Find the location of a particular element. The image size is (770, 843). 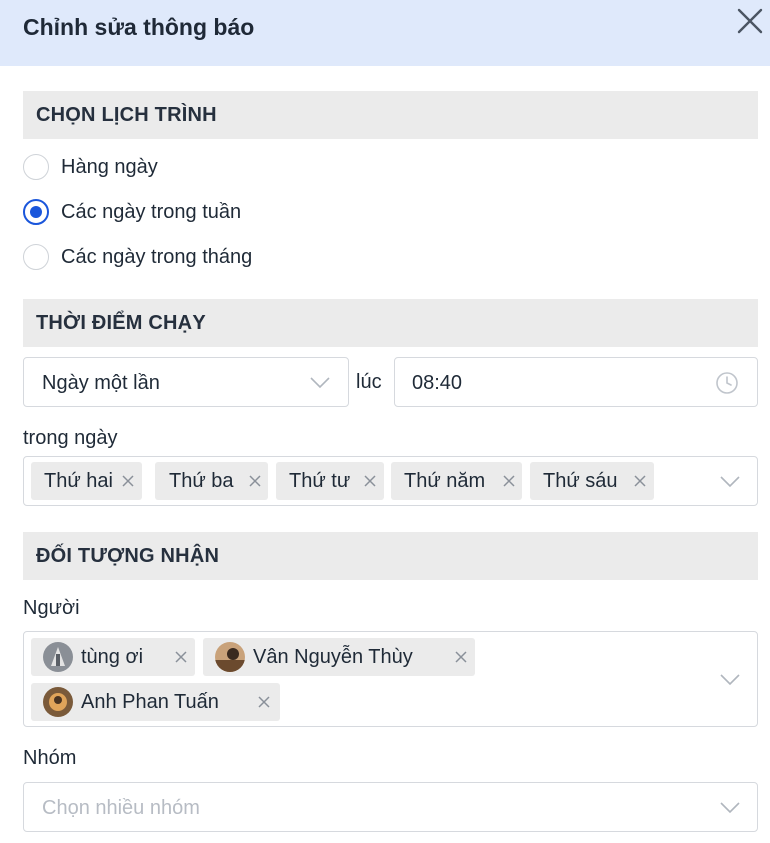

group-multiselect: Chọn nhiều nhóm is located at coordinates (390, 807).